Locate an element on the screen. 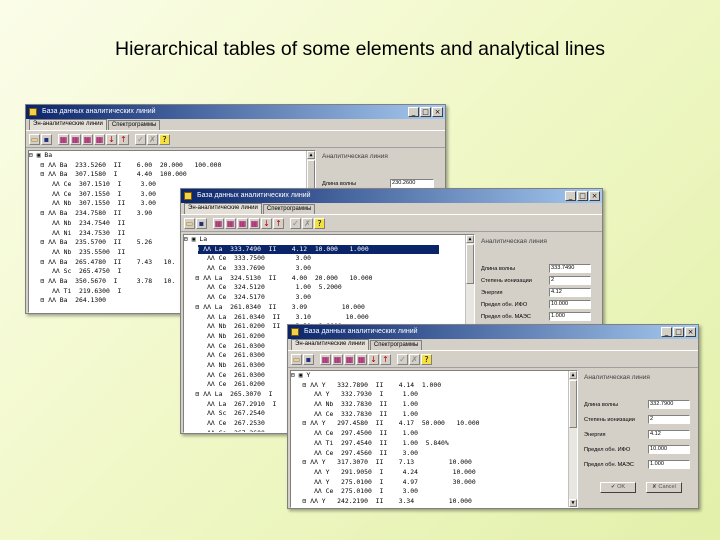  tree-root-node: ⊟ ▣ Y is located at coordinates (434, 376).